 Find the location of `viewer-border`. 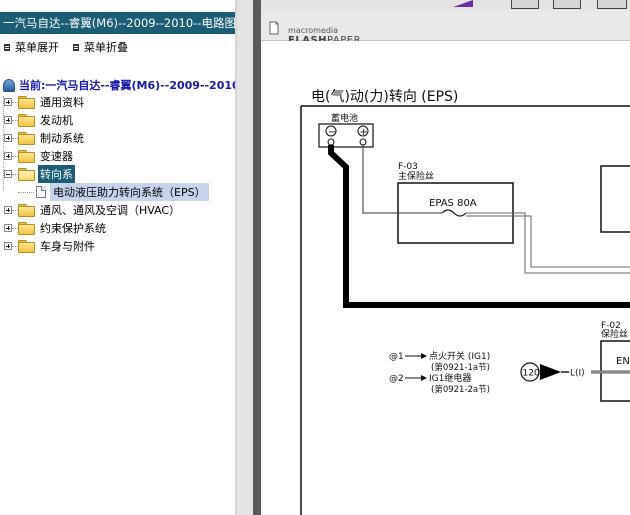

viewer-border is located at coordinates (257, 257).